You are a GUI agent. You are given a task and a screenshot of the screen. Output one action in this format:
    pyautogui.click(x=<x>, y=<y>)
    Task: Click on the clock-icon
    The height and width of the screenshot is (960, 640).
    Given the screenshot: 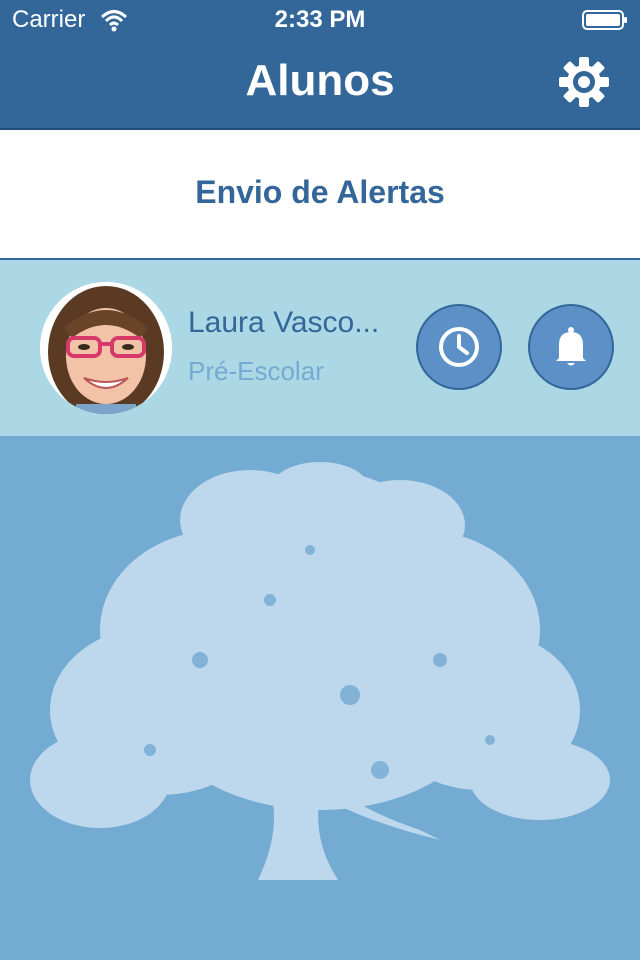 What is the action you would take?
    pyautogui.click(x=459, y=347)
    